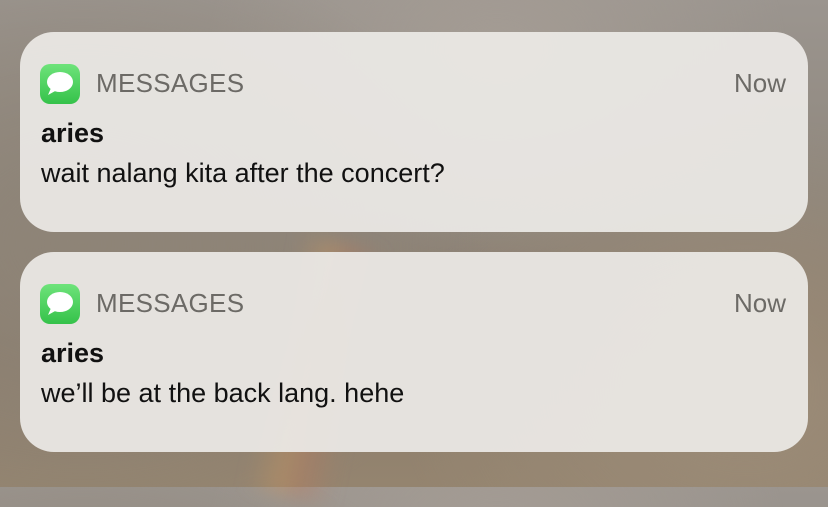 Image resolution: width=828 pixels, height=507 pixels. I want to click on message-body: wait nalang kita after the concert?, so click(243, 173).